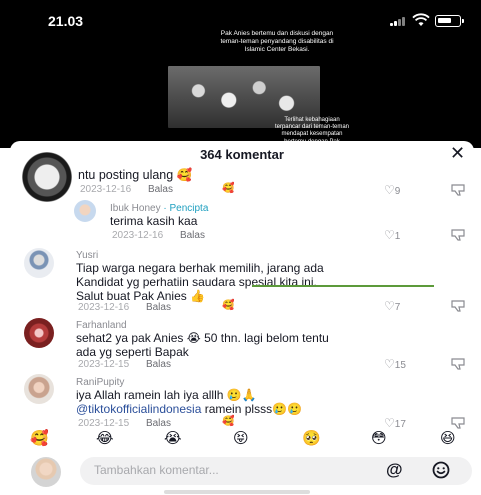 The height and width of the screenshot is (495, 481). What do you see at coordinates (166, 395) in the screenshot?
I see `comment-text-line: iya Allah ramein lah iya alllh 🥲🙏` at bounding box center [166, 395].